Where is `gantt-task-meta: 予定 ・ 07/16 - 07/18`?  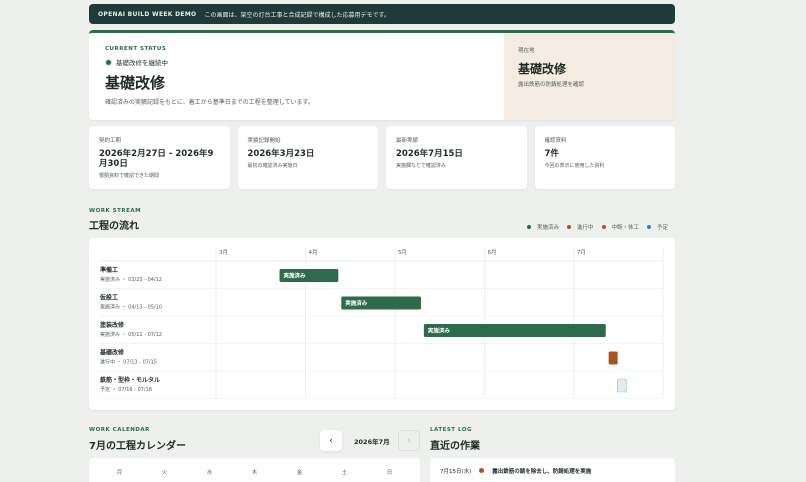
gantt-task-meta: 予定 ・ 07/16 - 07/18 is located at coordinates (126, 389).